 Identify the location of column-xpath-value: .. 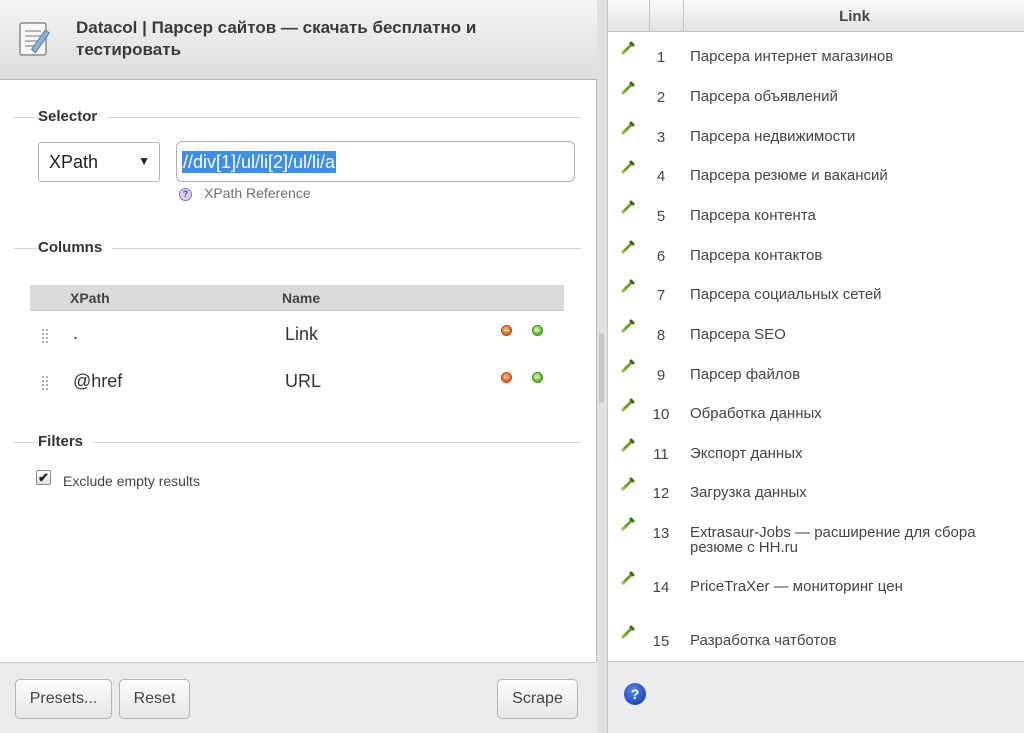
(75, 333).